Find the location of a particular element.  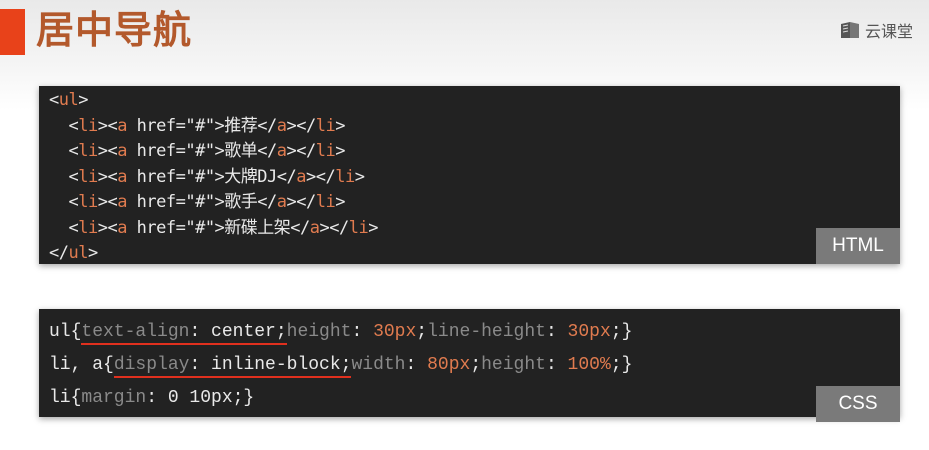

html-code-line: <ul> is located at coordinates (213, 101).